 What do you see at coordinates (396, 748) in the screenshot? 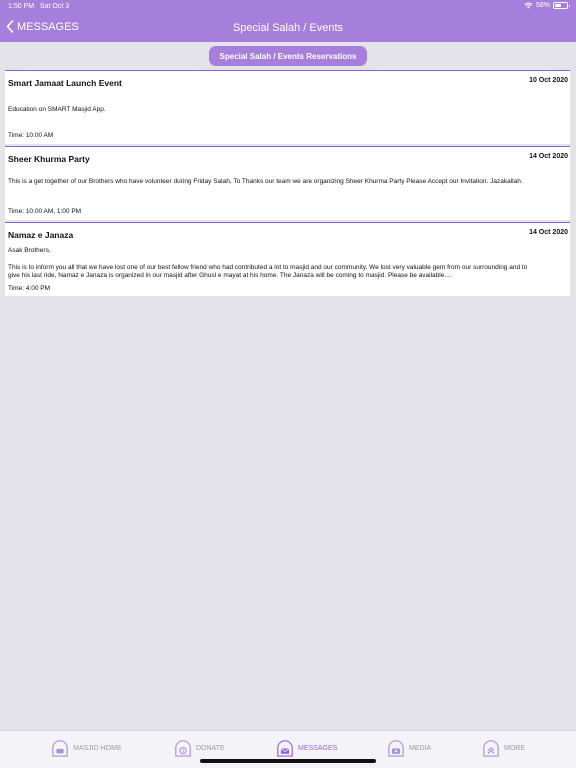
I see `media-icon` at bounding box center [396, 748].